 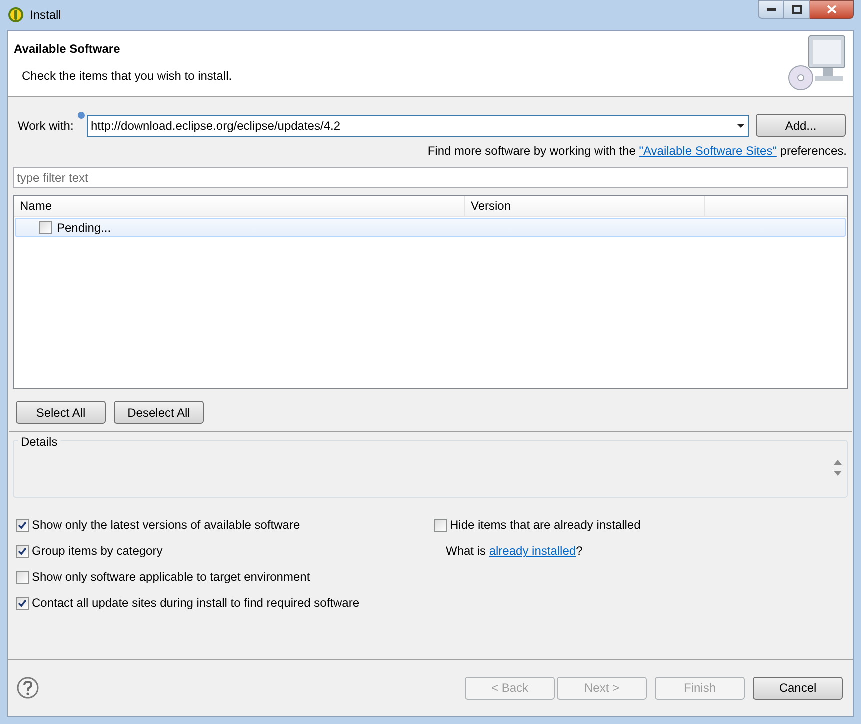 I want to click on info-icon, so click(x=81, y=115).